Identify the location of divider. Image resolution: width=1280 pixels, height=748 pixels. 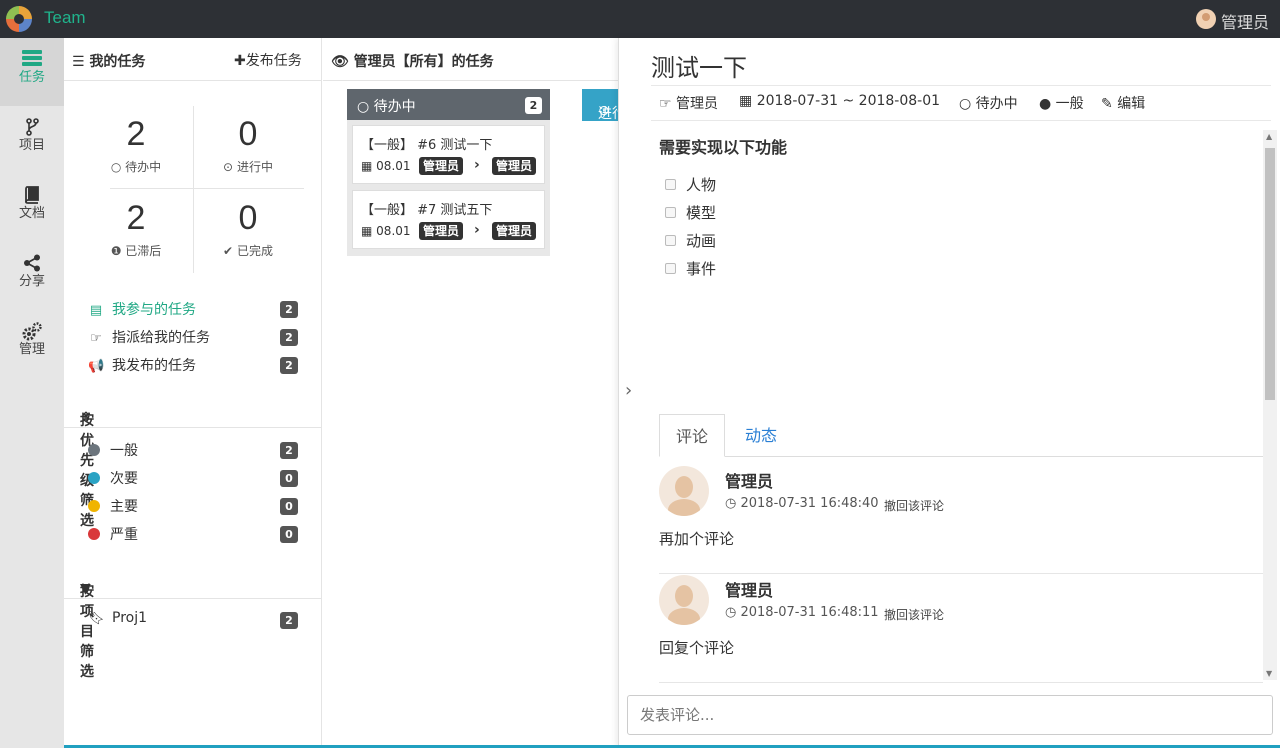
(207, 188).